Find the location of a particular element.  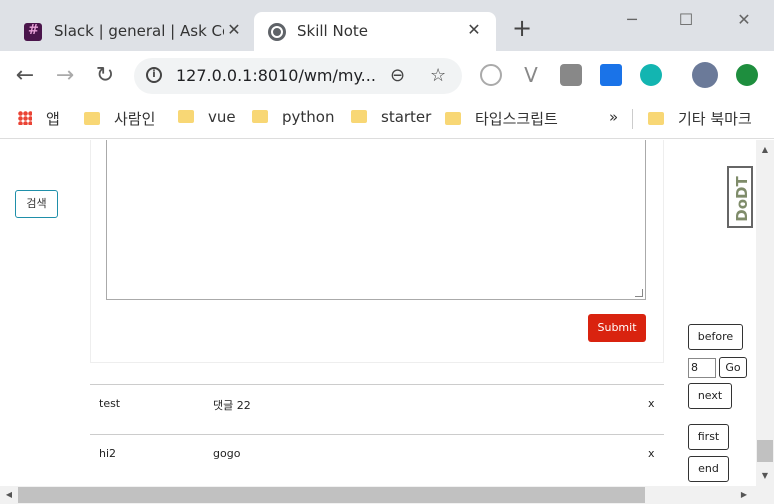

star-icon: ☆ is located at coordinates (438, 75).